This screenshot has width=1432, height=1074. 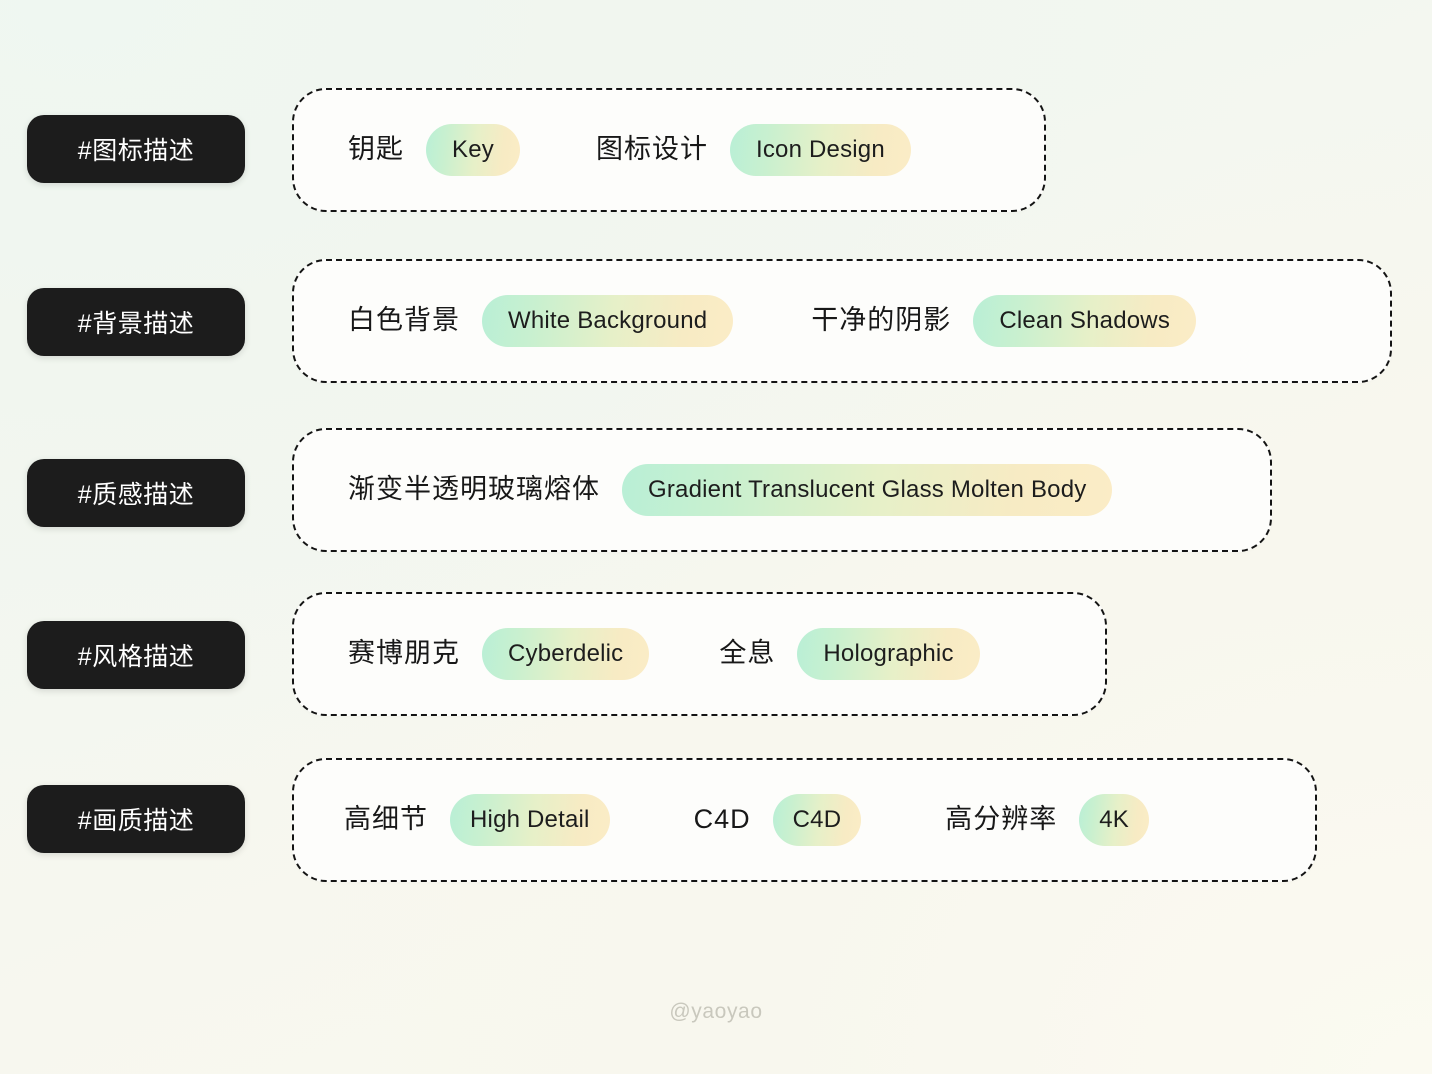 What do you see at coordinates (820, 150) in the screenshot?
I see `keyword-en-pill: Icon Design` at bounding box center [820, 150].